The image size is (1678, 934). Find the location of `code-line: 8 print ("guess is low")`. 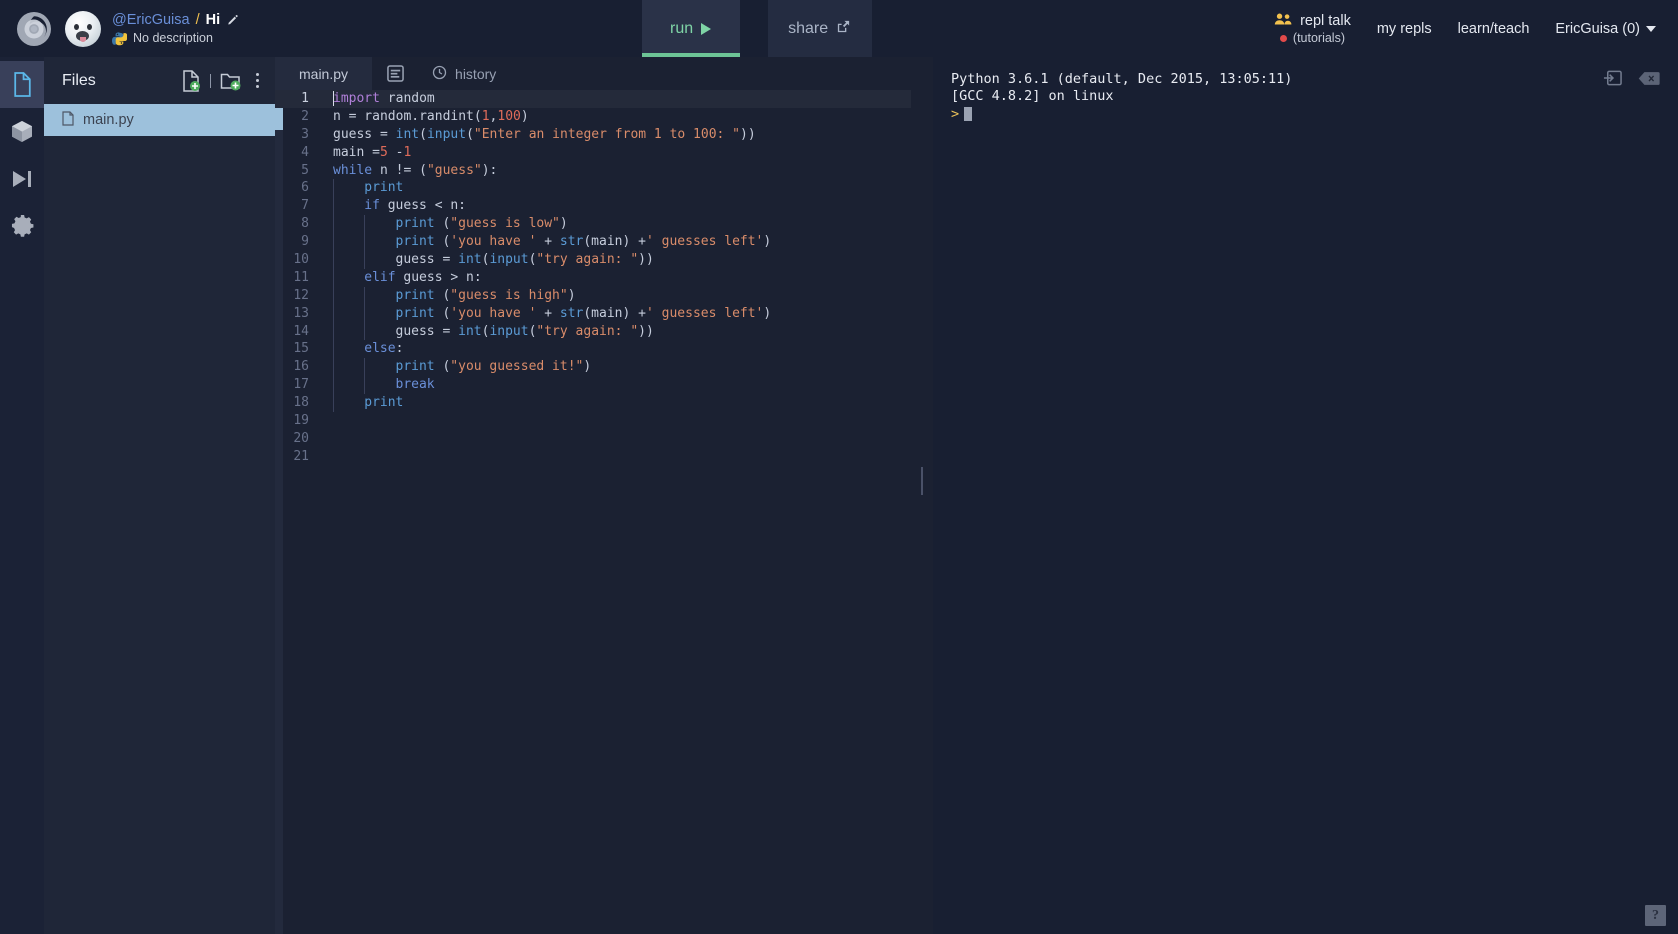

code-line: 8 print ("guess is low") is located at coordinates (593, 224).